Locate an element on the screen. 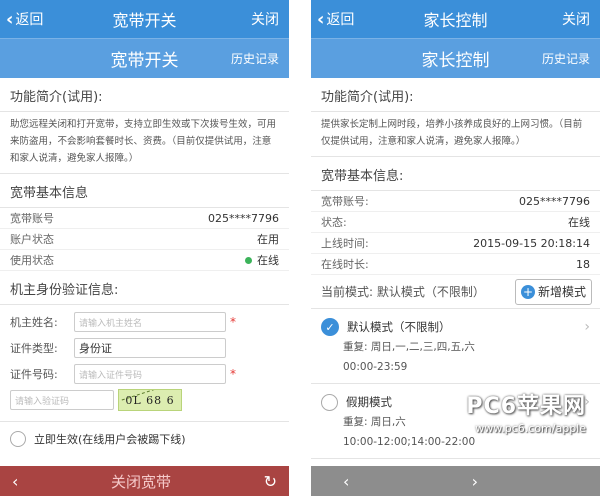 The width and height of the screenshot is (600, 496). row-value: 18 is located at coordinates (583, 264).